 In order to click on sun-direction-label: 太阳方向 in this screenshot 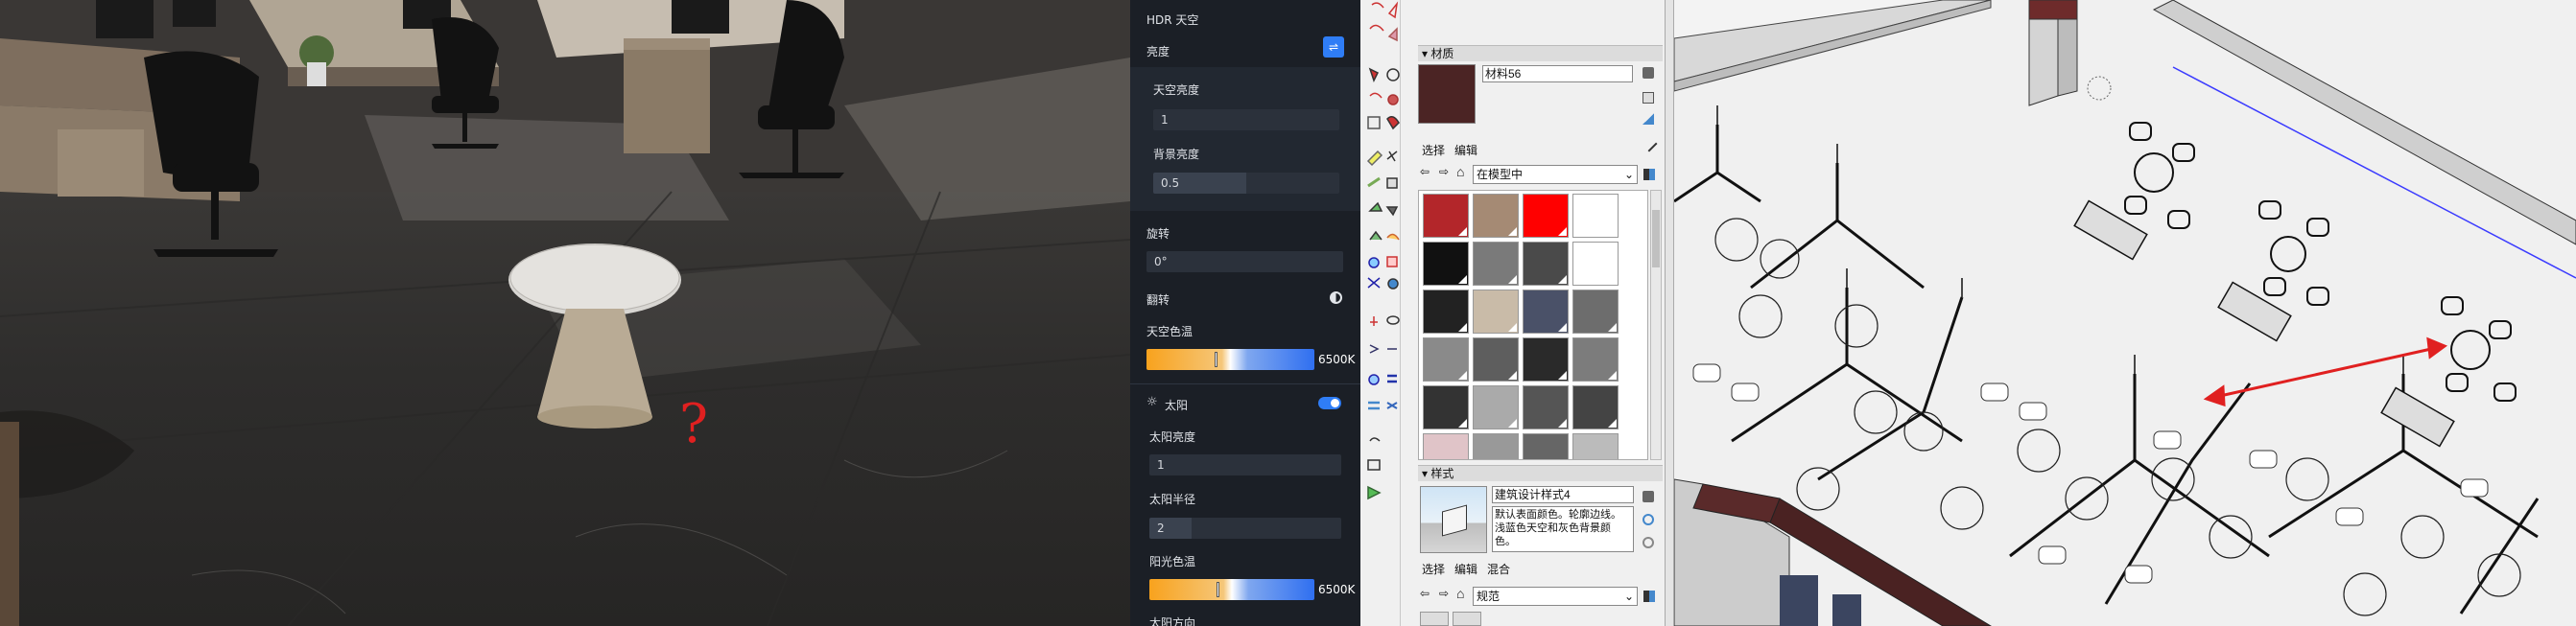, I will do `click(1172, 621)`.